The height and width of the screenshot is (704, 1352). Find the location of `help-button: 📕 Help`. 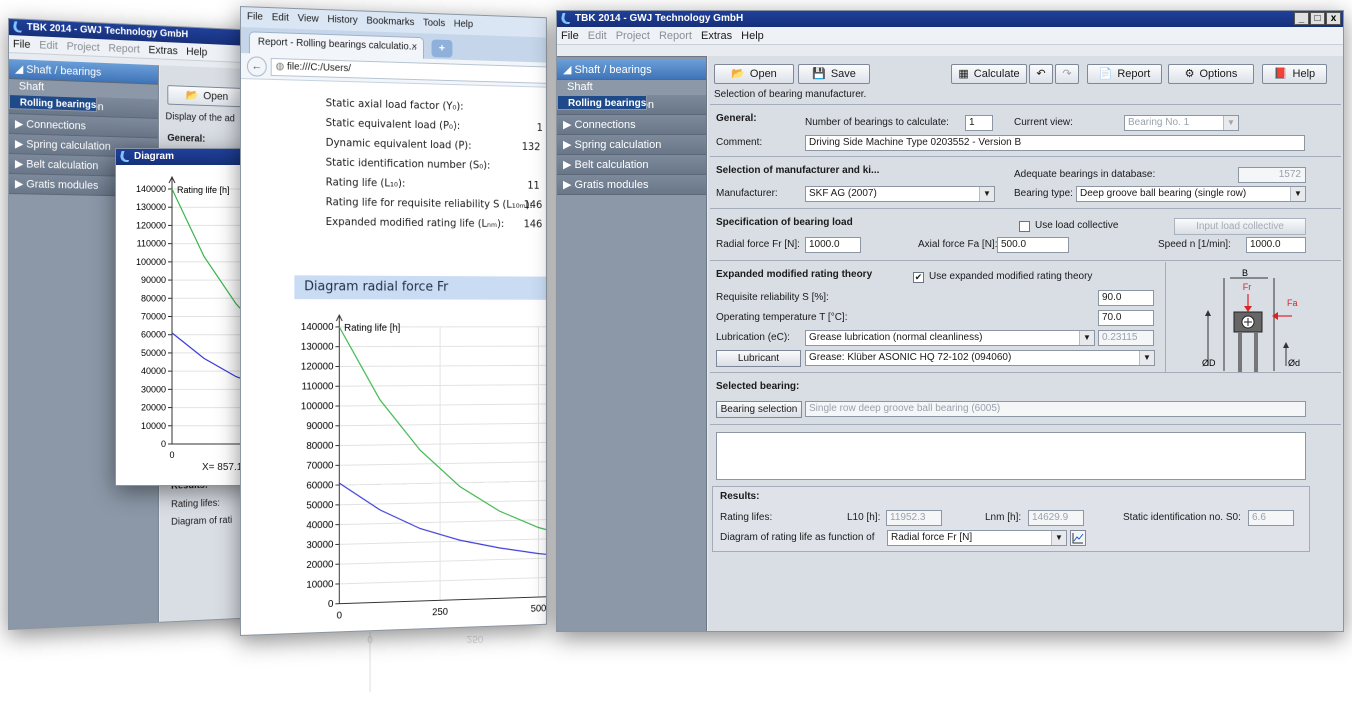

help-button: 📕 Help is located at coordinates (1294, 74).